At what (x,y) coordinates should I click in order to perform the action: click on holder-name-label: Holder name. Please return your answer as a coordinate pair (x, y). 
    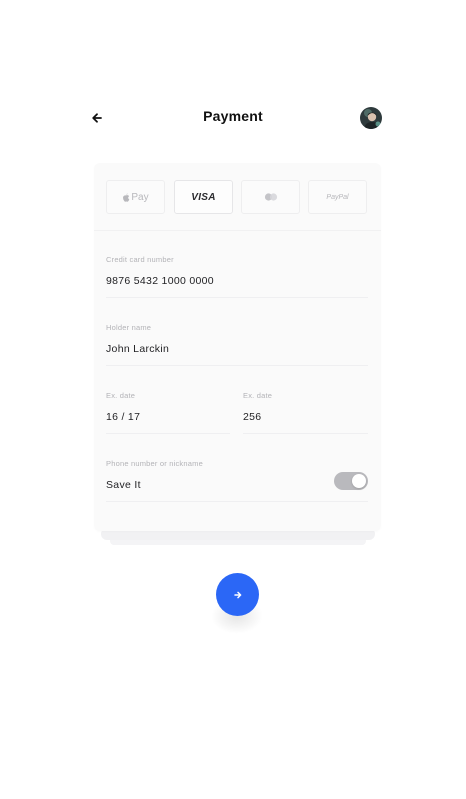
    Looking at the image, I should click on (129, 327).